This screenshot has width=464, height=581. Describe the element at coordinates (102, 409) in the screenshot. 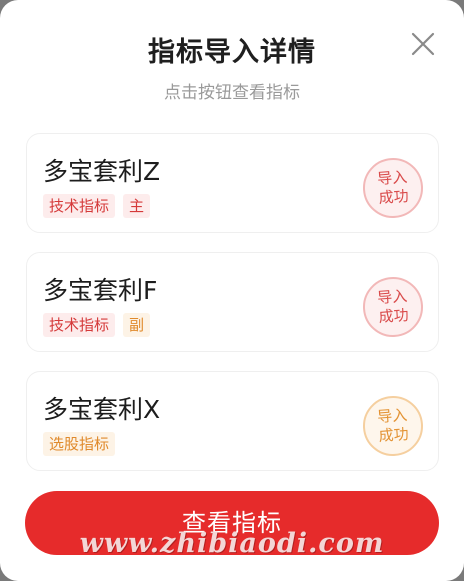

I see `indicator-name: 多宝套利X` at that location.